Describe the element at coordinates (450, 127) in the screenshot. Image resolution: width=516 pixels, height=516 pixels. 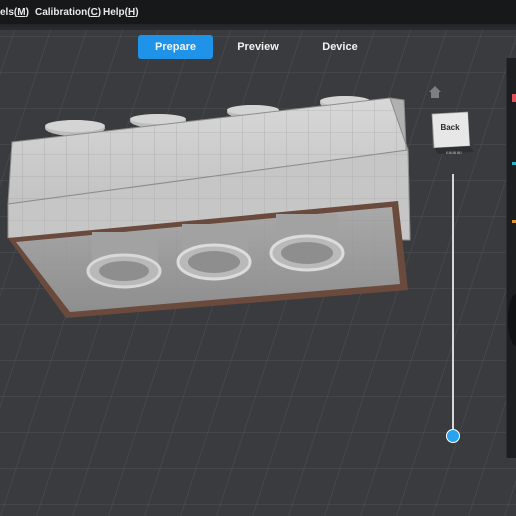
I see `view-cube-label: Back` at that location.